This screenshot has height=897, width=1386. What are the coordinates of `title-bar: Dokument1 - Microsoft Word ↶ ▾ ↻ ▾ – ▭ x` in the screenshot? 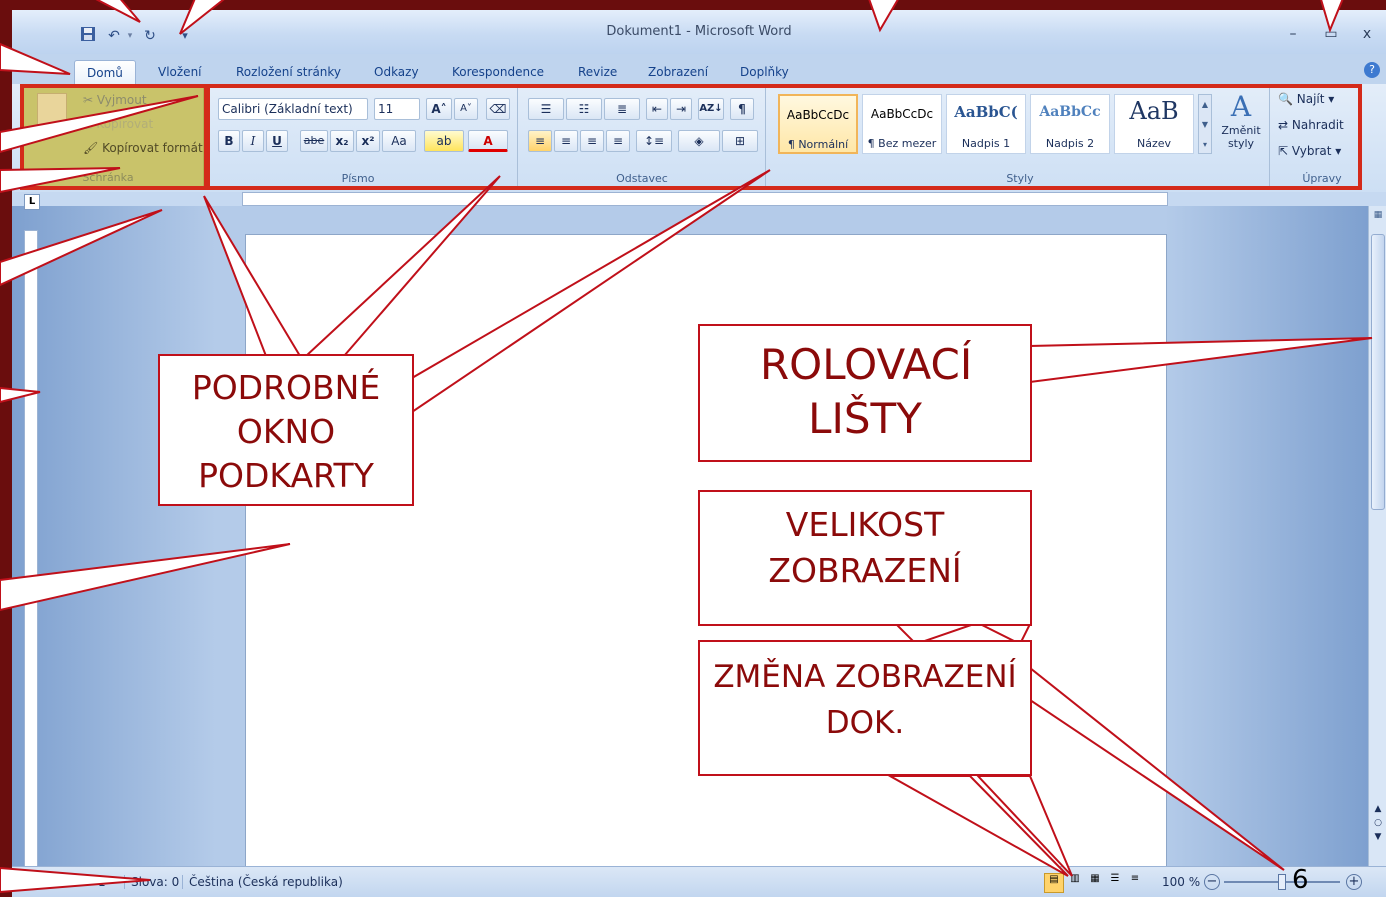 It's located at (699, 32).